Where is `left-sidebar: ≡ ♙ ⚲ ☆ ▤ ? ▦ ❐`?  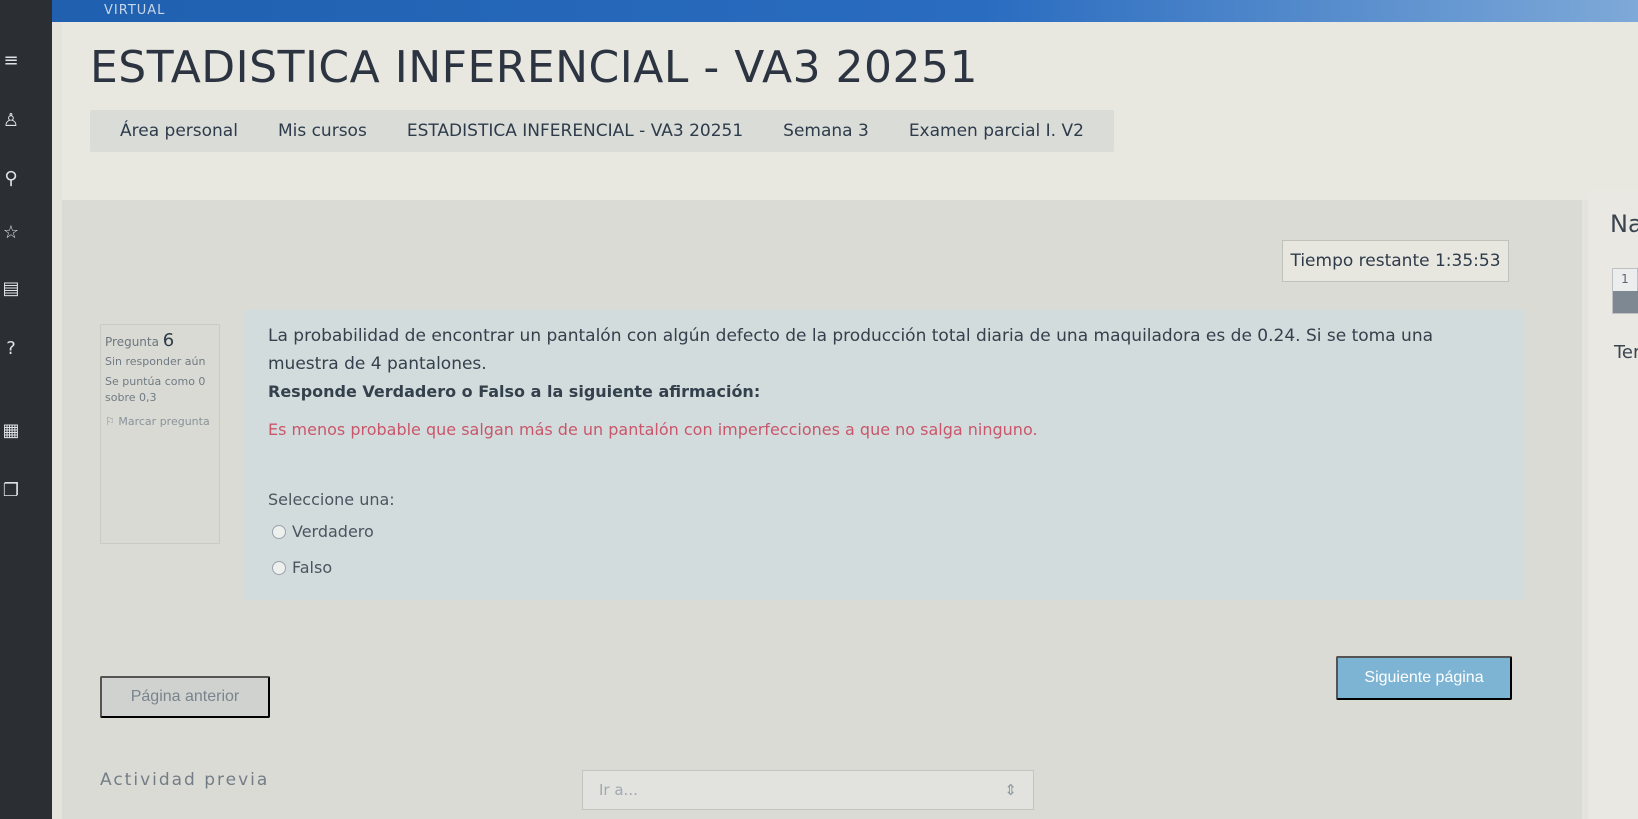 left-sidebar: ≡ ♙ ⚲ ☆ ▤ ? ▦ ❐ is located at coordinates (26, 409).